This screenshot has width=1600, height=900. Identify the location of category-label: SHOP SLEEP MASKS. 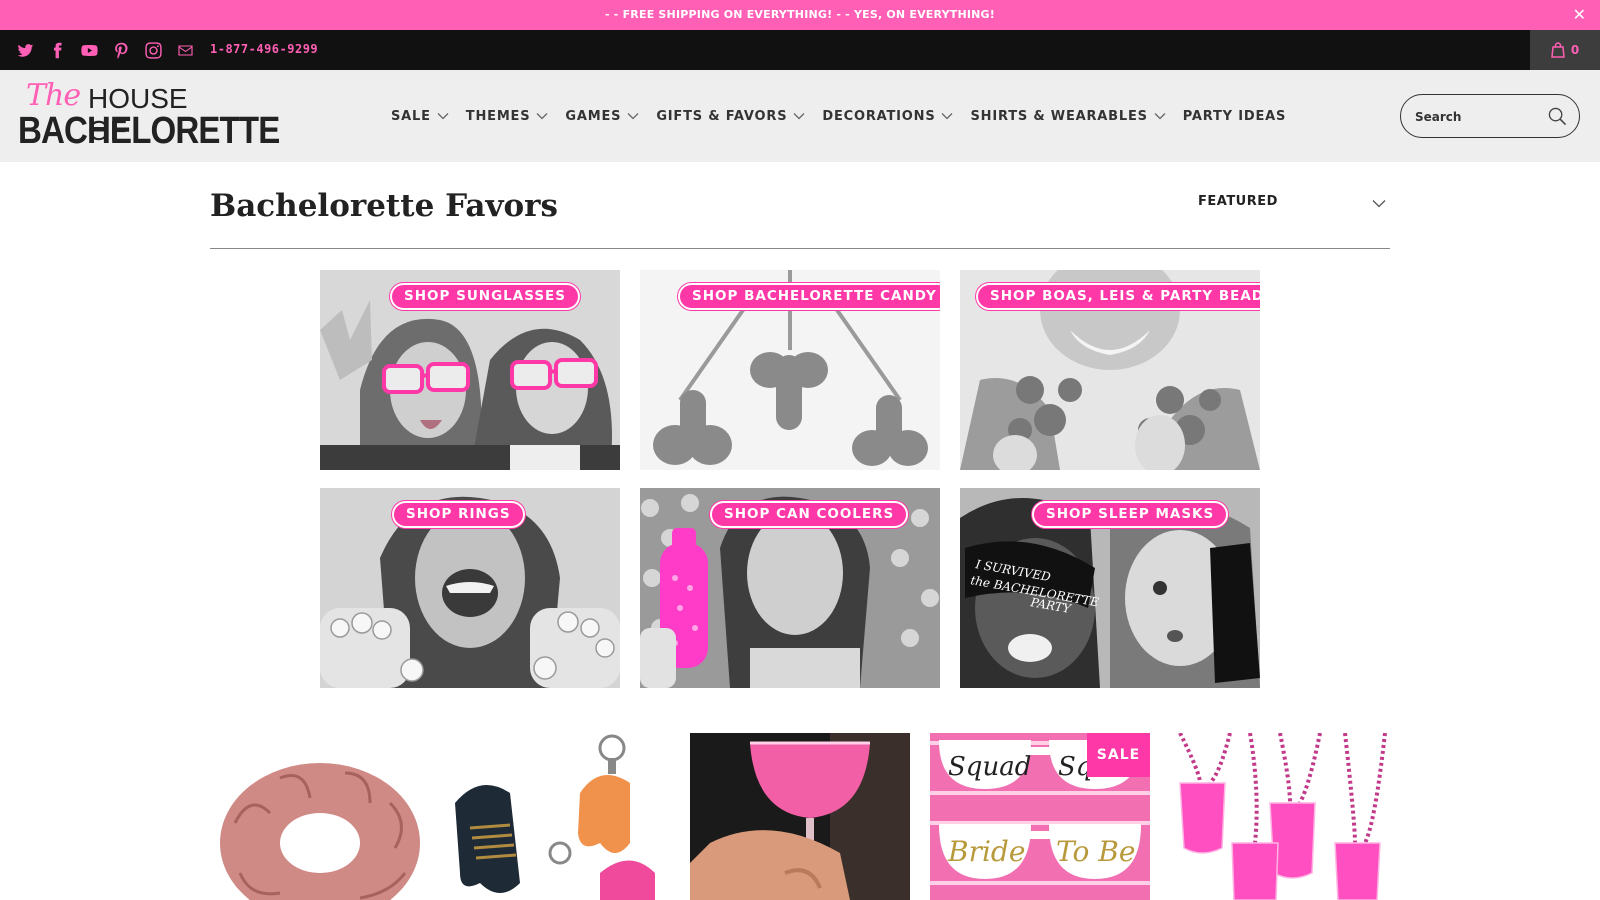
(1130, 514).